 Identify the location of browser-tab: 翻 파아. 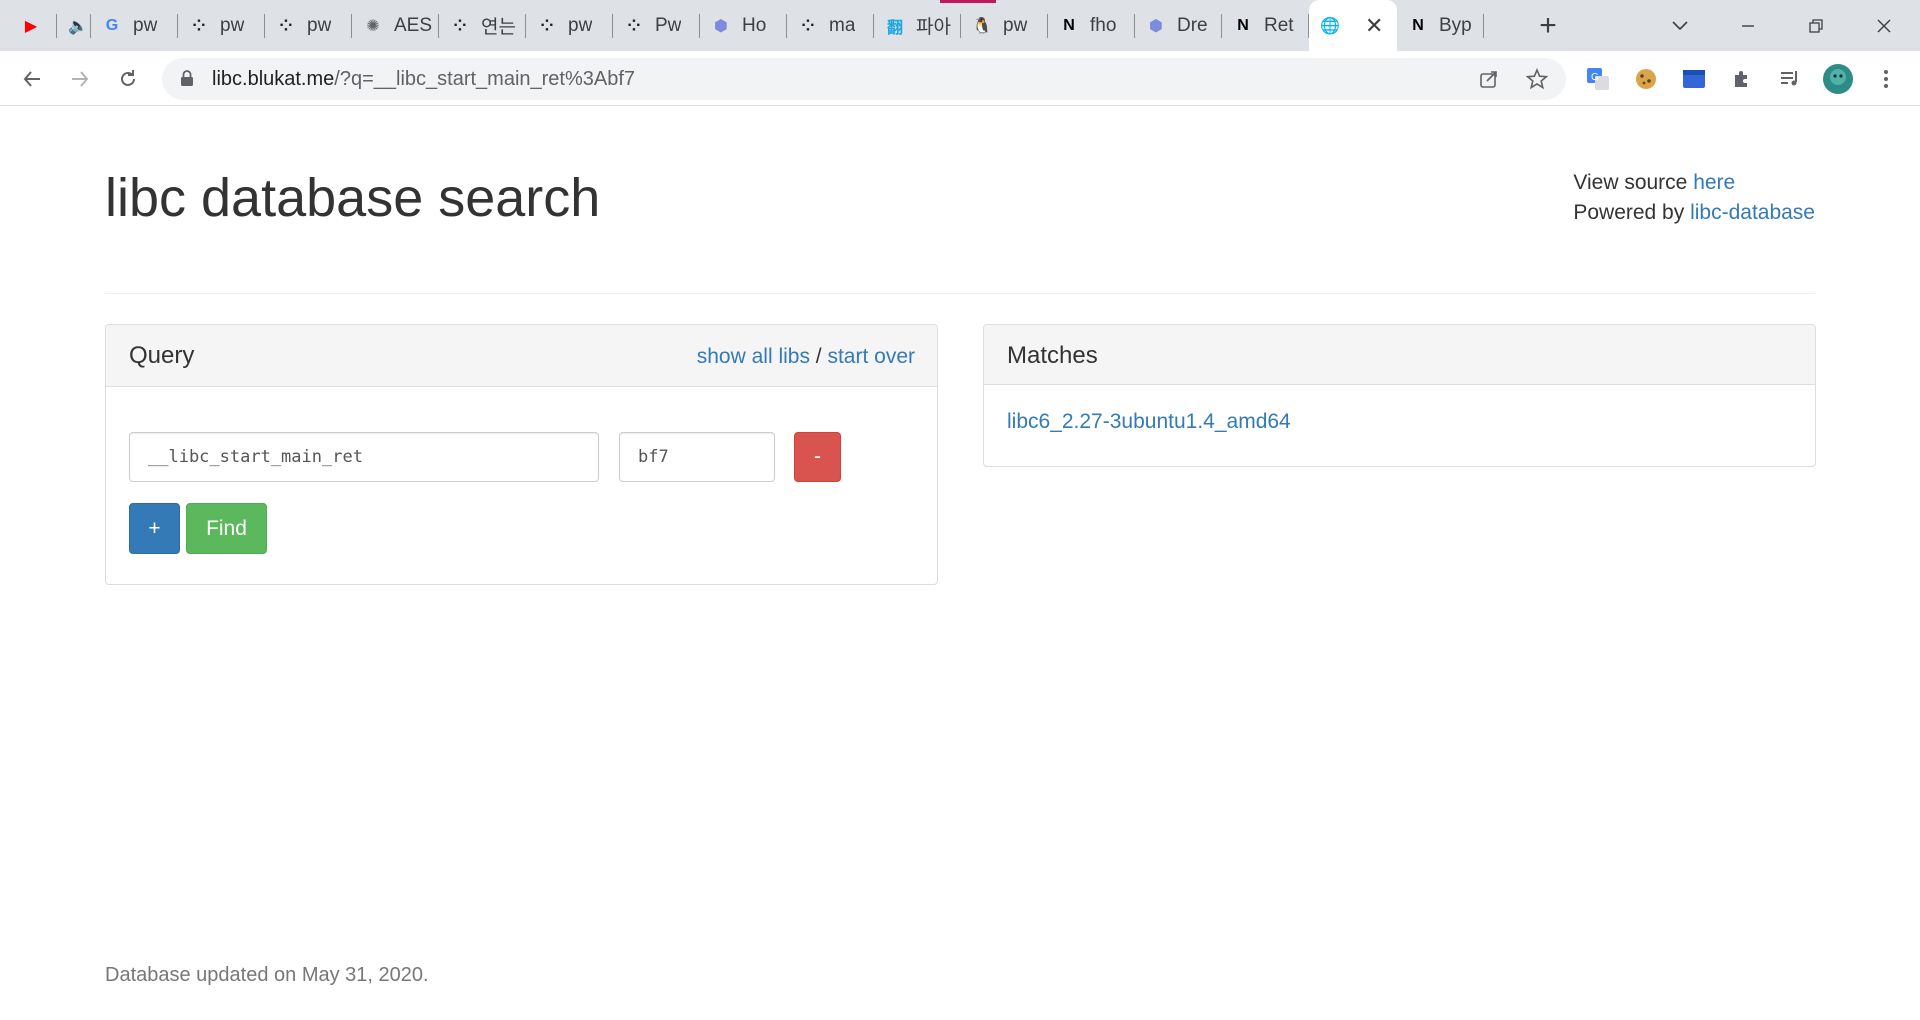
(917, 25).